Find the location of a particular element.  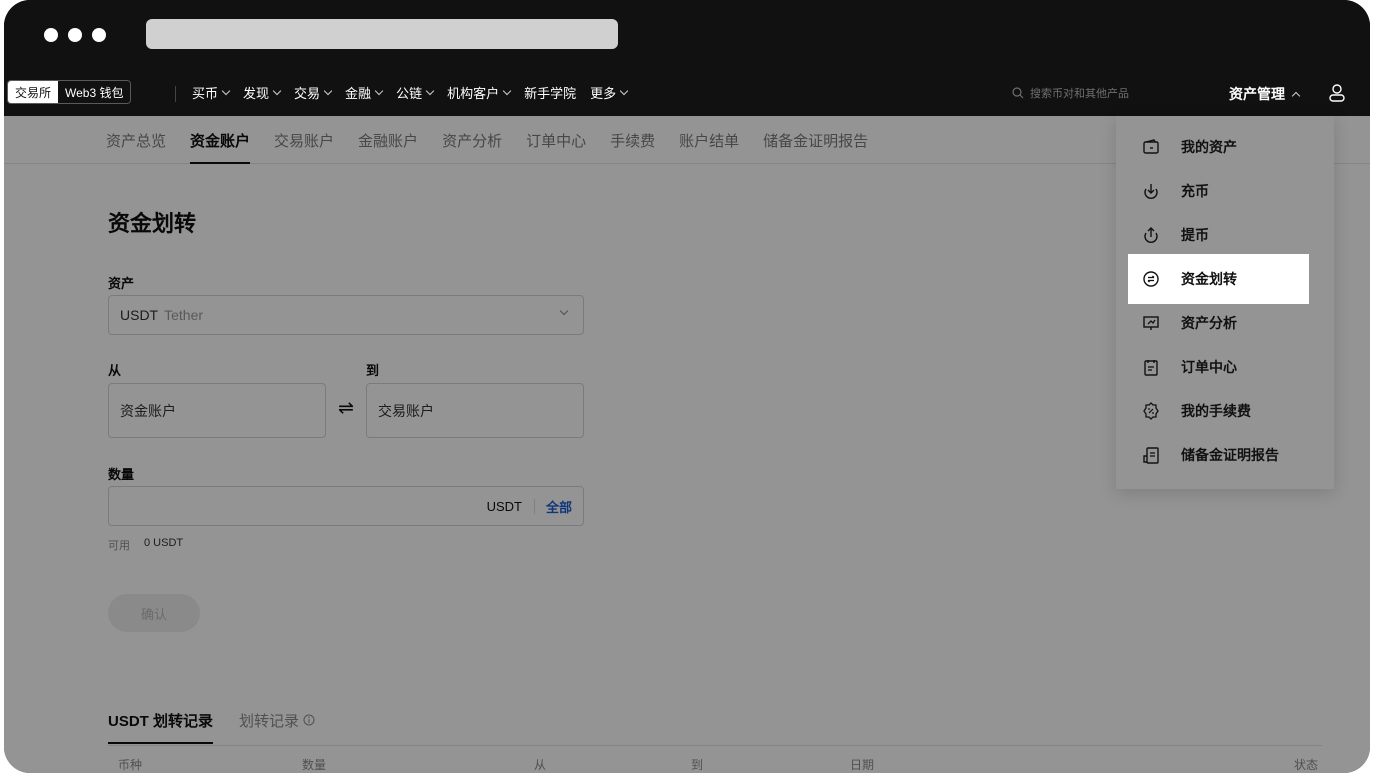

tab-usdt-transfer-records: USDT 划转记录 is located at coordinates (161, 720).